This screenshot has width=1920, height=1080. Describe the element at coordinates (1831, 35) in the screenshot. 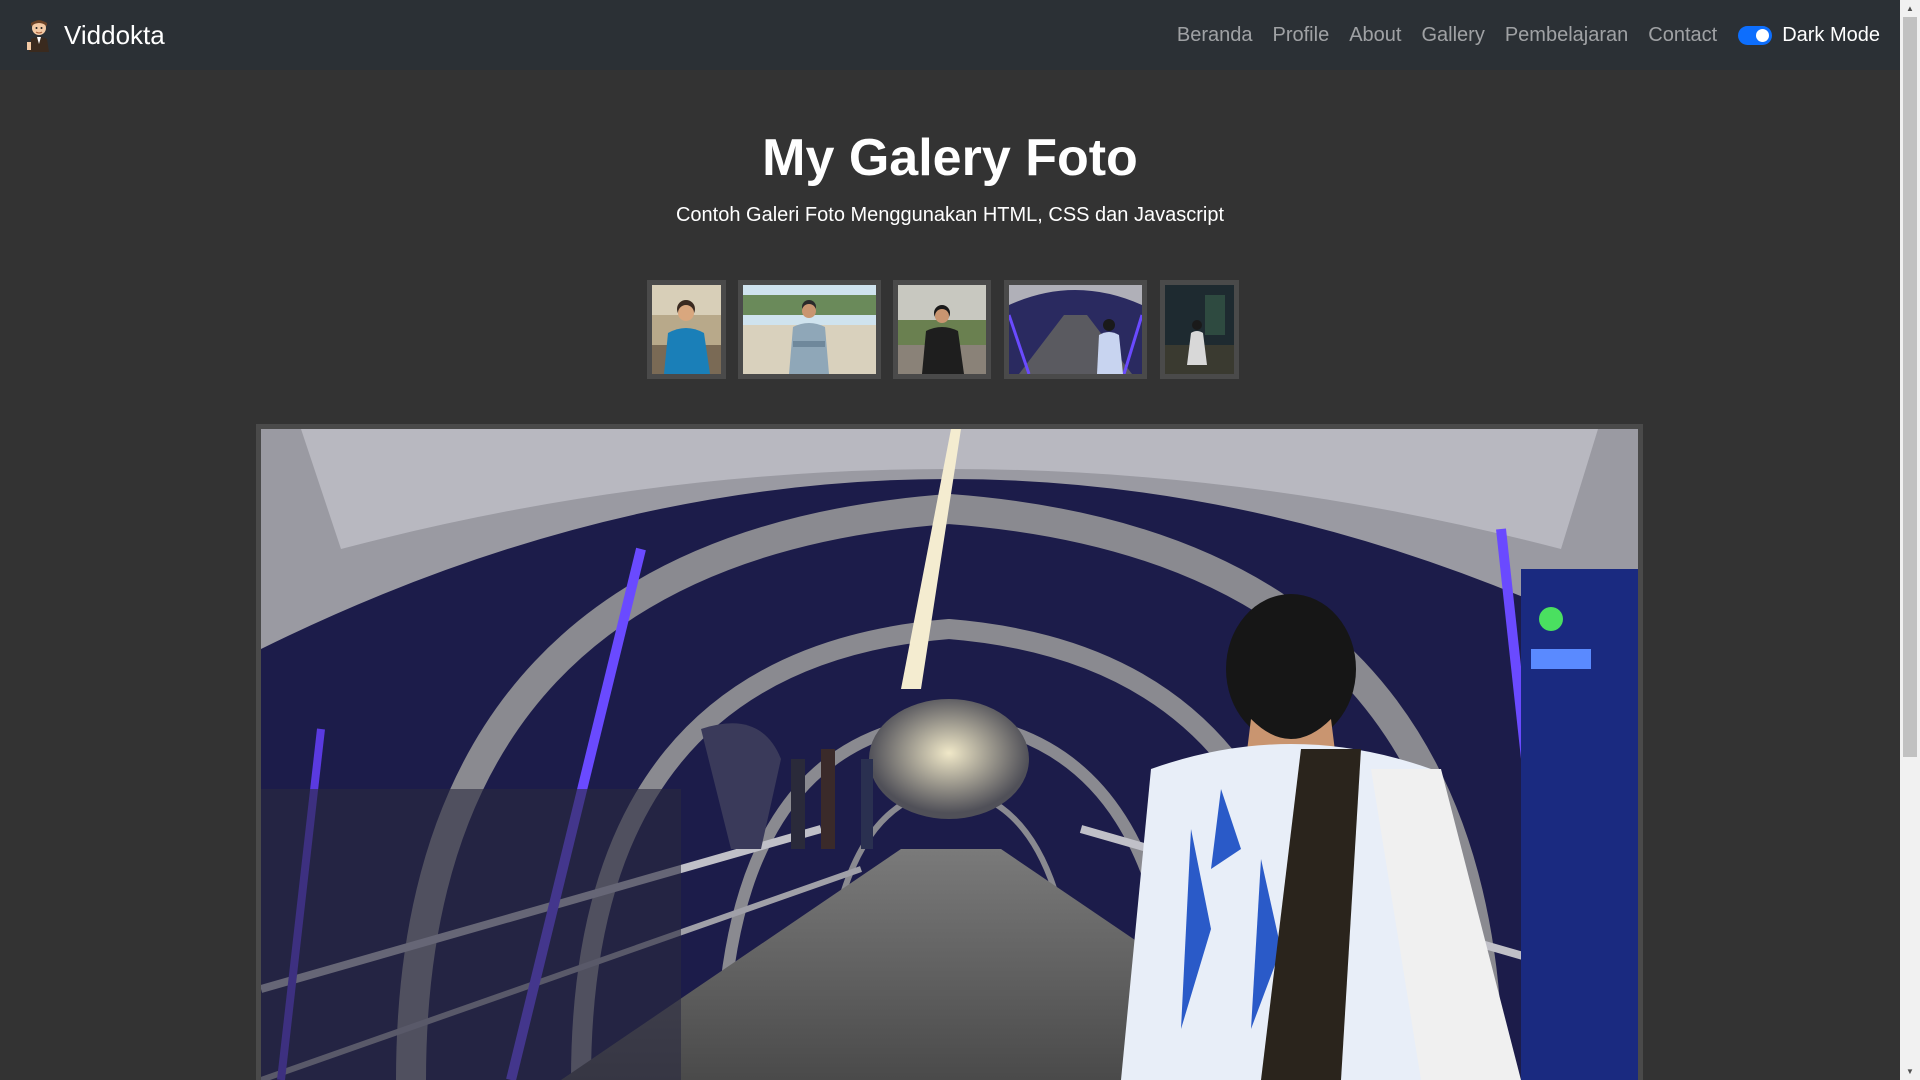

I see `dark-mode-label: Dark Mode` at that location.